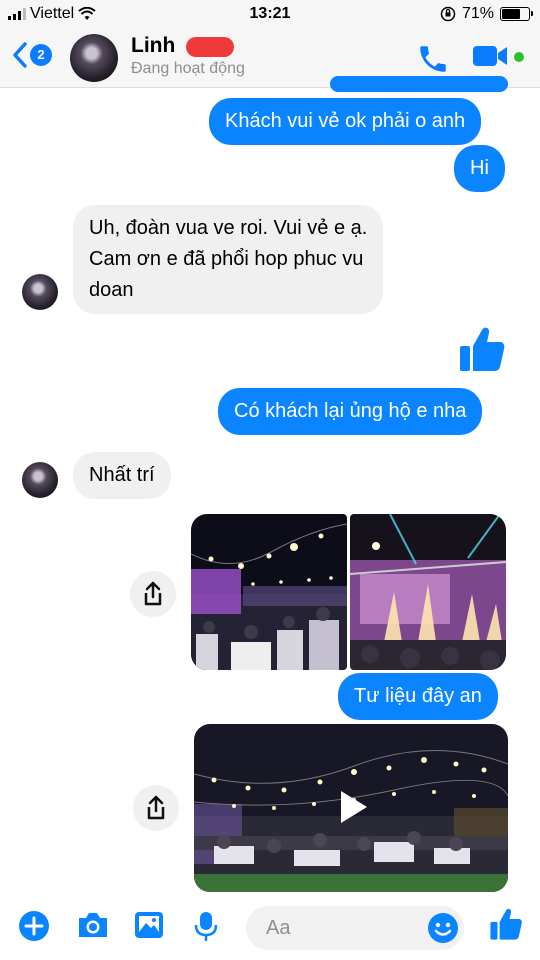 Image resolution: width=540 pixels, height=960 pixels. I want to click on image-icon, so click(149, 925).